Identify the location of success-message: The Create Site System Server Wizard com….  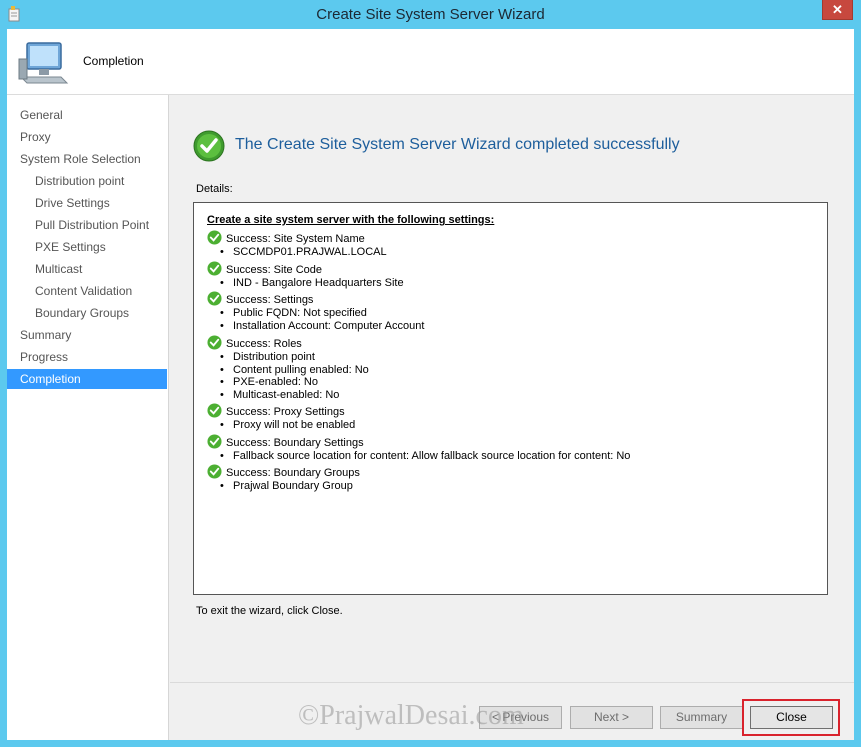
(457, 144).